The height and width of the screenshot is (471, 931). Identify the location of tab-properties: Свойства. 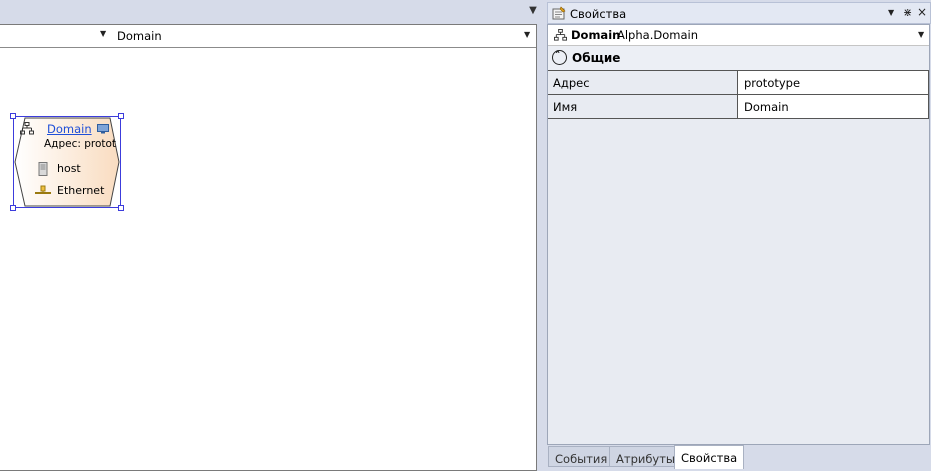
(709, 457).